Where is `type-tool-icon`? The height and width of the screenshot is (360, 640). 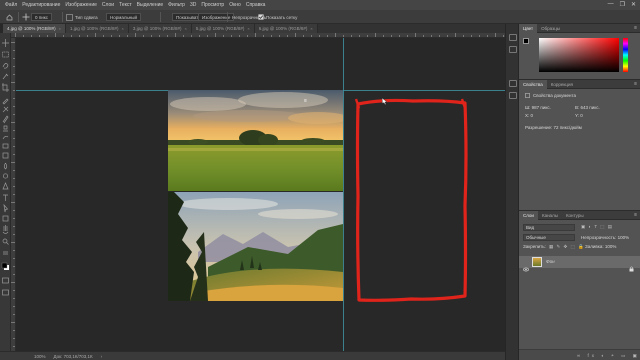
type-tool-icon is located at coordinates (5, 197).